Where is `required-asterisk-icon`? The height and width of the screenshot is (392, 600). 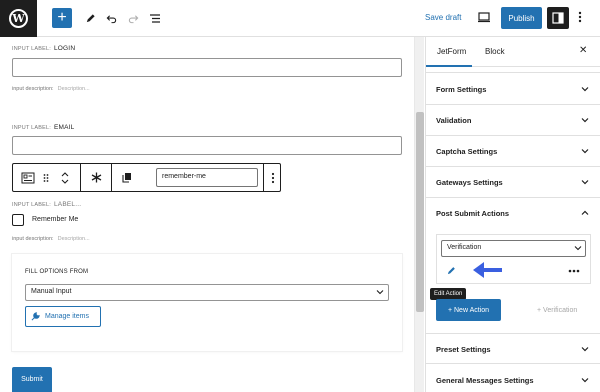
required-asterisk-icon is located at coordinates (96, 177).